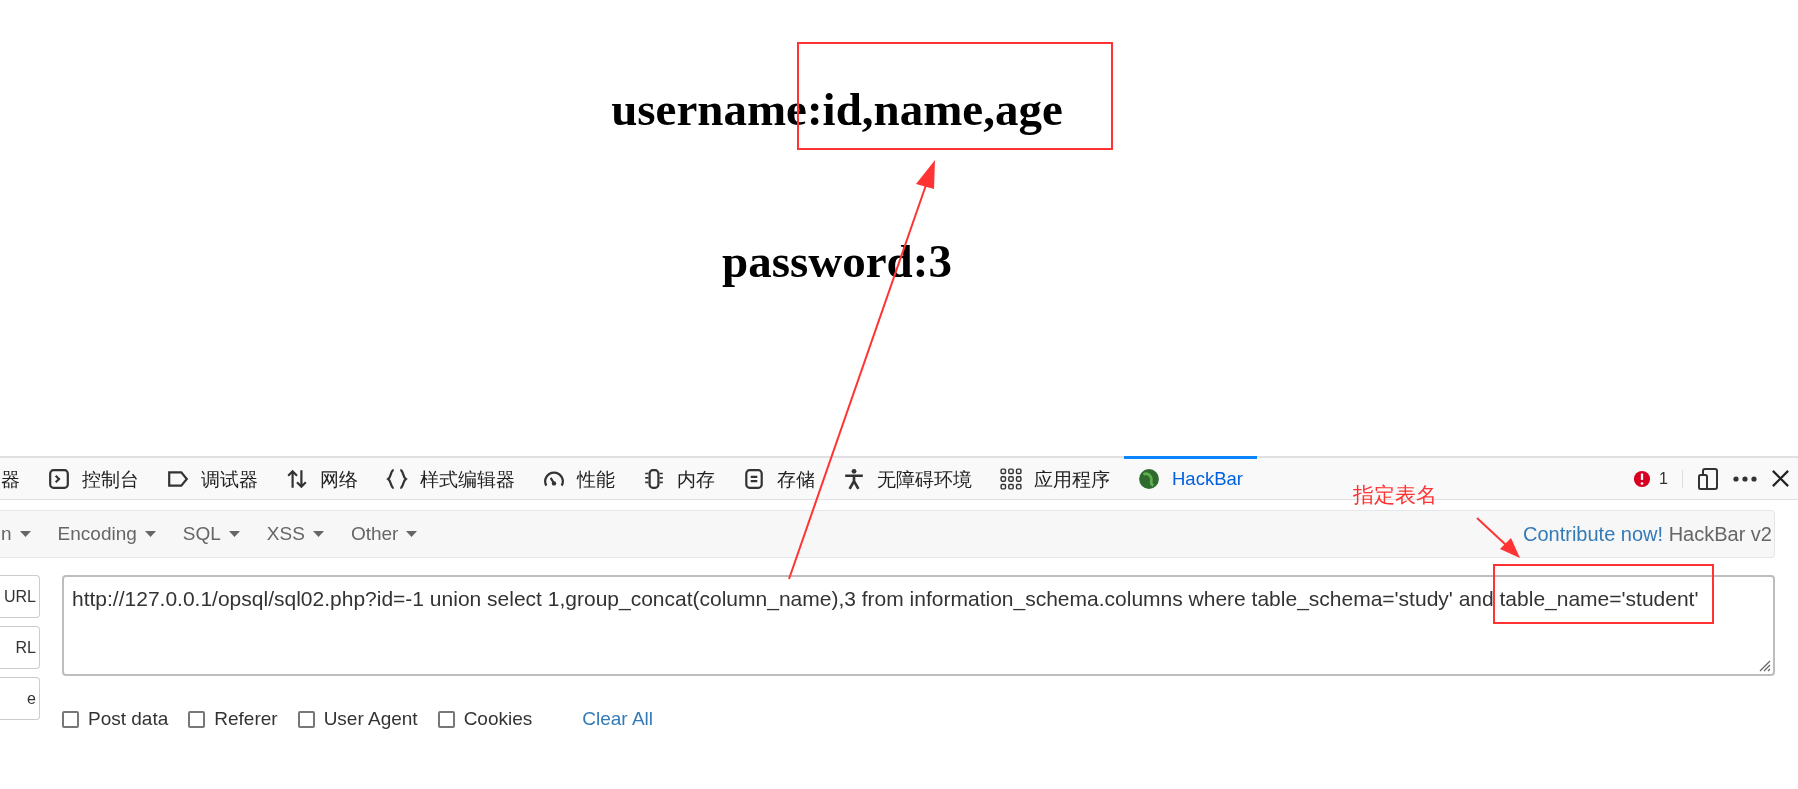 Image resolution: width=1798 pixels, height=789 pixels. What do you see at coordinates (498, 719) in the screenshot?
I see `checkbox-label: Cookies` at bounding box center [498, 719].